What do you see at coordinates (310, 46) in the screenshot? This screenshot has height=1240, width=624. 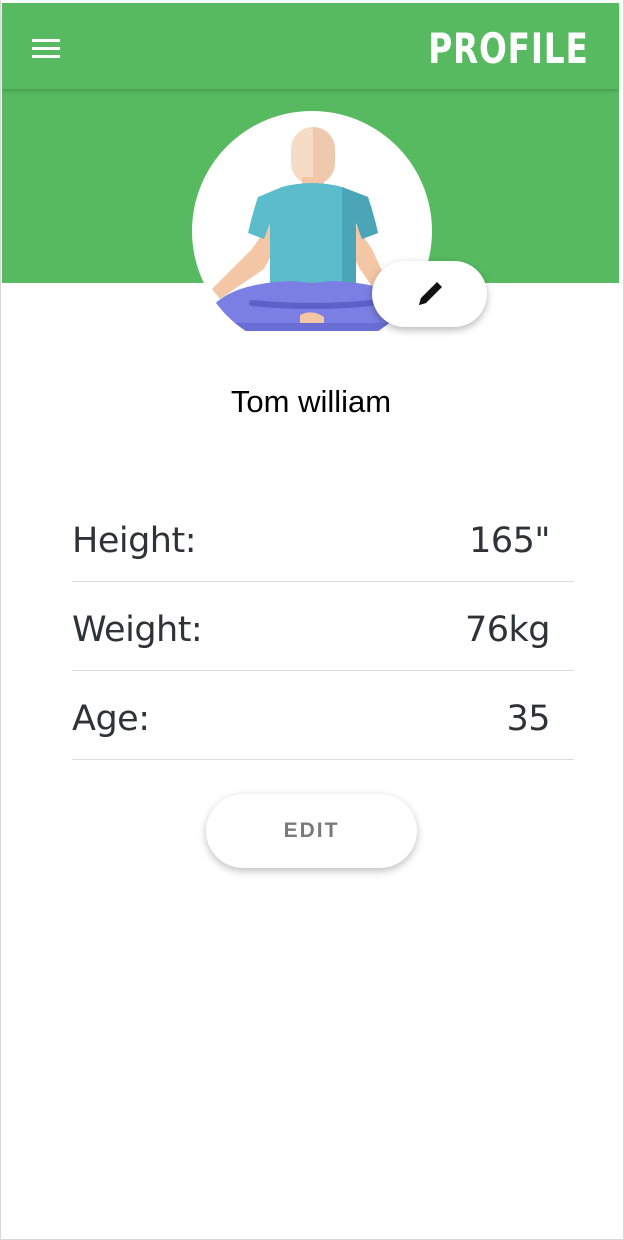 I see `app-bar: PROFILE` at bounding box center [310, 46].